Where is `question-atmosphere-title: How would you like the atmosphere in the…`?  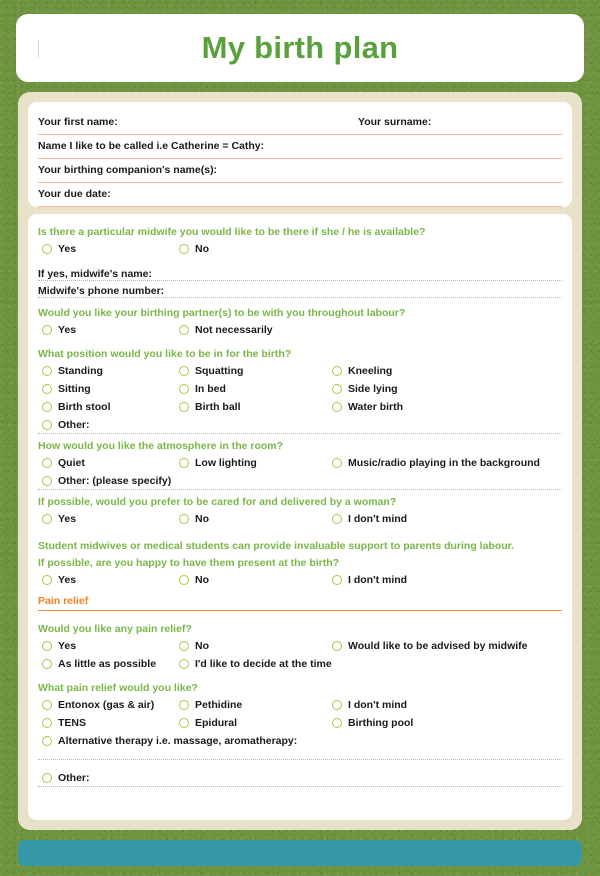
question-atmosphere-title: How would you like the atmosphere in the… is located at coordinates (161, 446).